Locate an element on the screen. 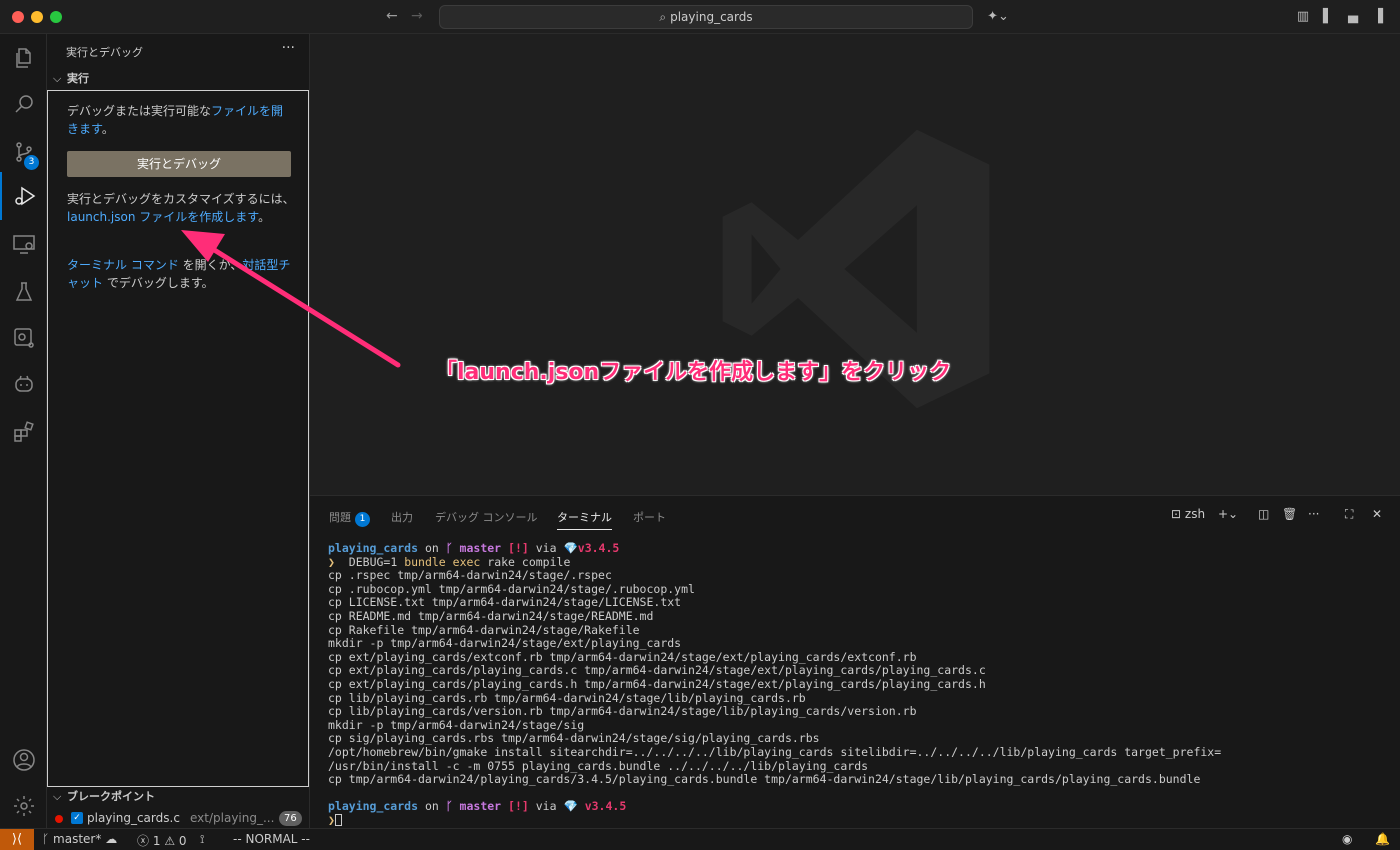 This screenshot has height=850, width=1400. notifications-icon: 🔔 is located at coordinates (1382, 839).